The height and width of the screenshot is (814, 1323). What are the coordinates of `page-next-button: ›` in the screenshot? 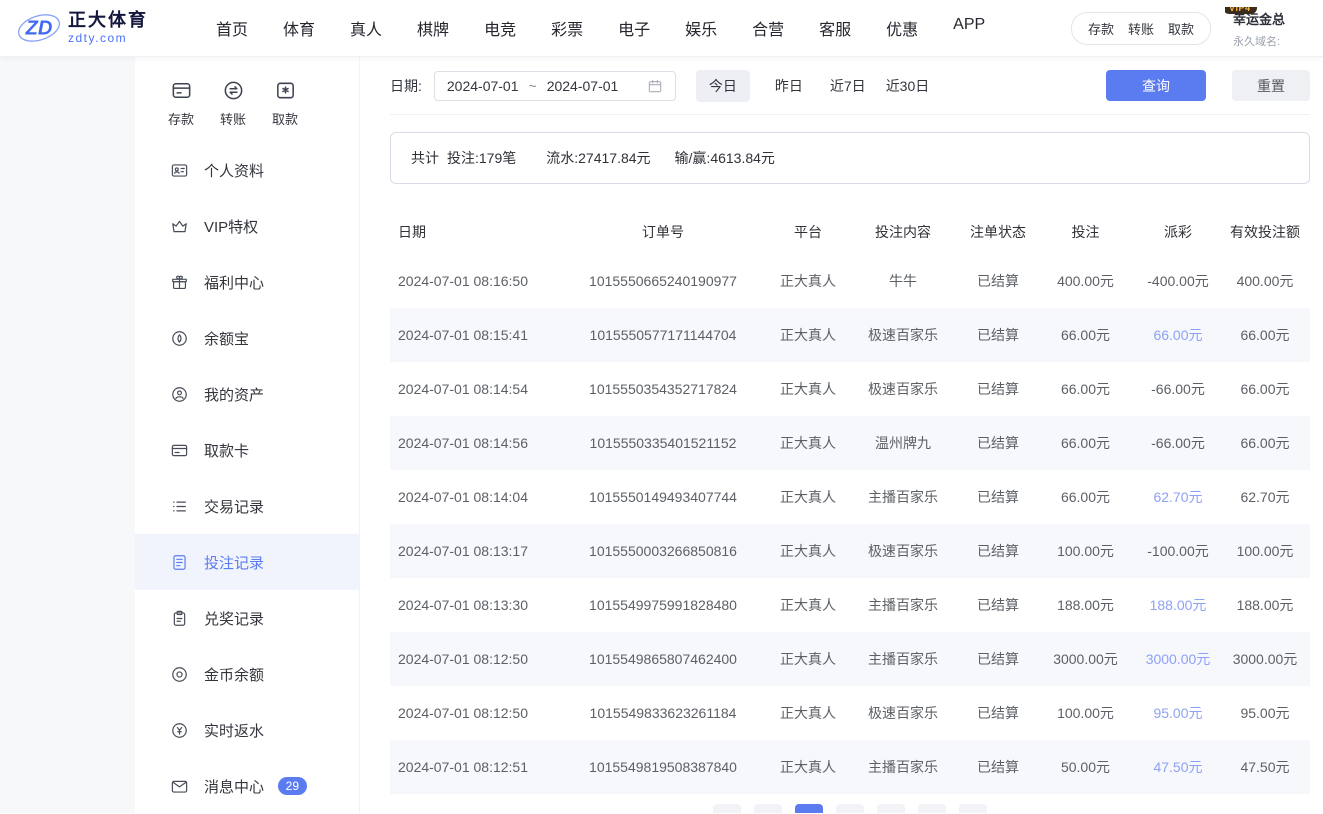 It's located at (973, 808).